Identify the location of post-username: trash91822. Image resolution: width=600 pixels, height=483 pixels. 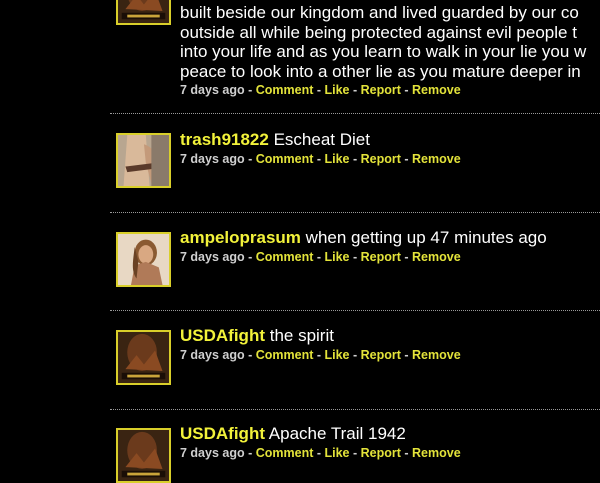
(224, 139).